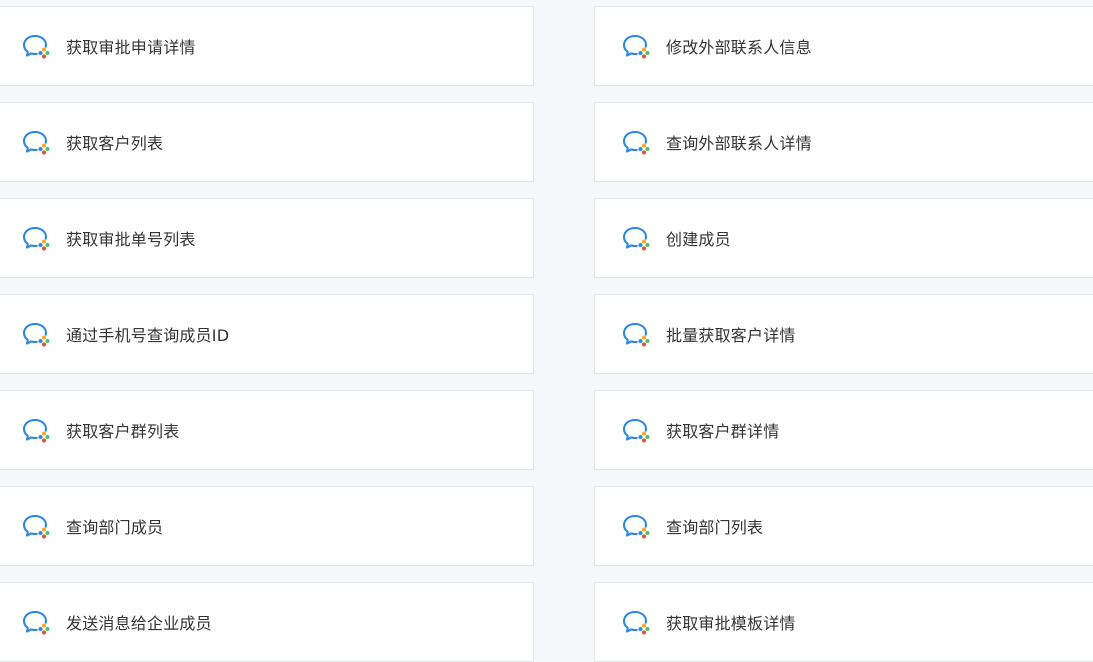 The height and width of the screenshot is (662, 1093). I want to click on action-card-query-external-contact: 查询外部联系人详情, so click(843, 142).